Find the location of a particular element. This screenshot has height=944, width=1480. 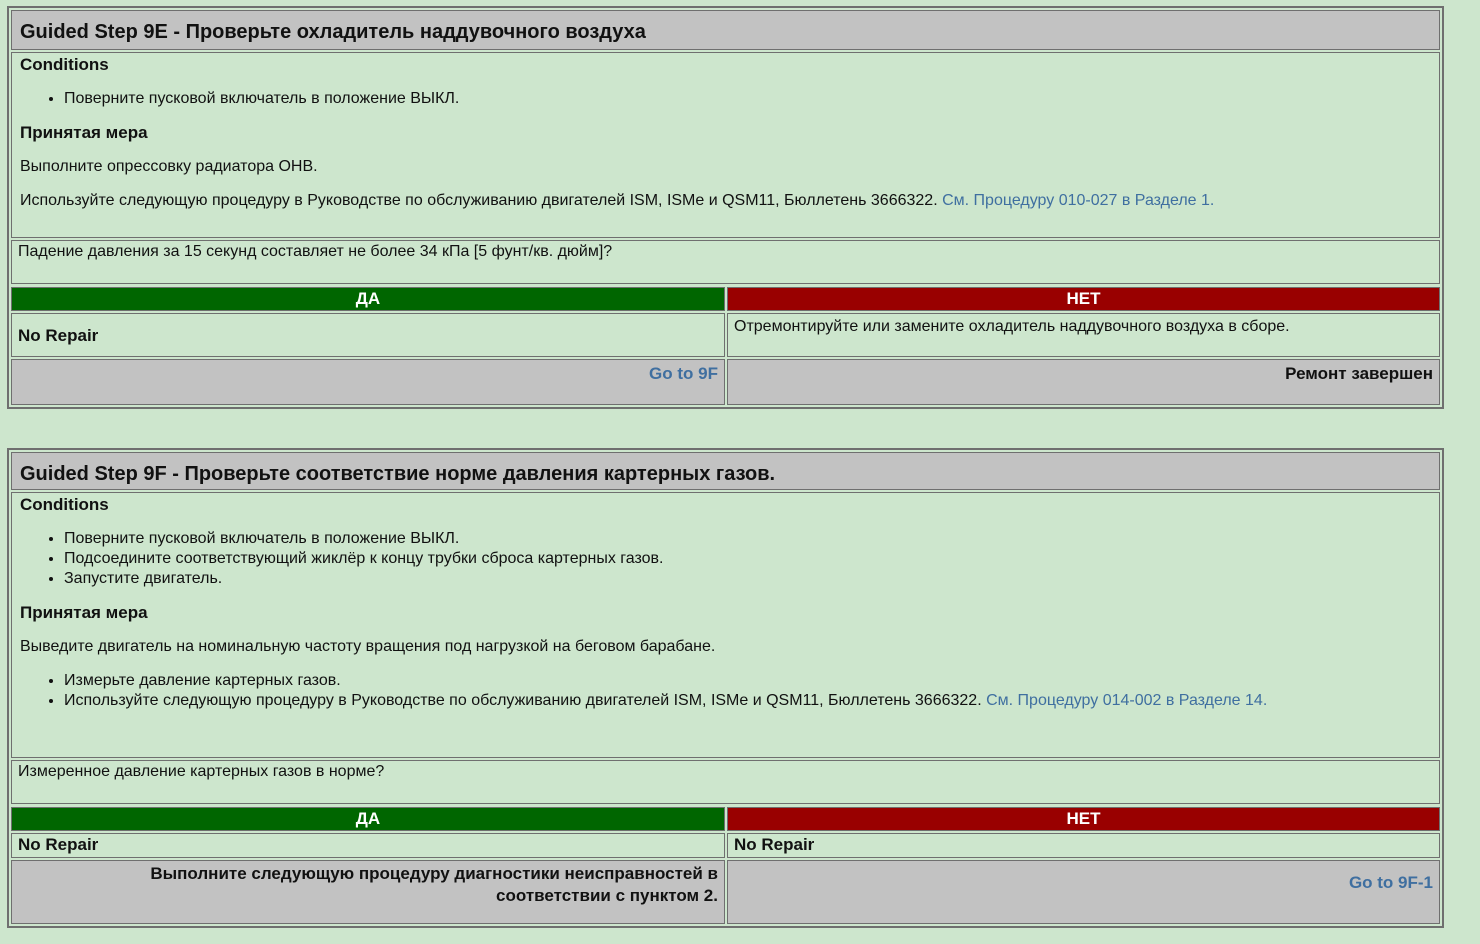

no-next-cell: Ремонт завершен is located at coordinates (1083, 382).